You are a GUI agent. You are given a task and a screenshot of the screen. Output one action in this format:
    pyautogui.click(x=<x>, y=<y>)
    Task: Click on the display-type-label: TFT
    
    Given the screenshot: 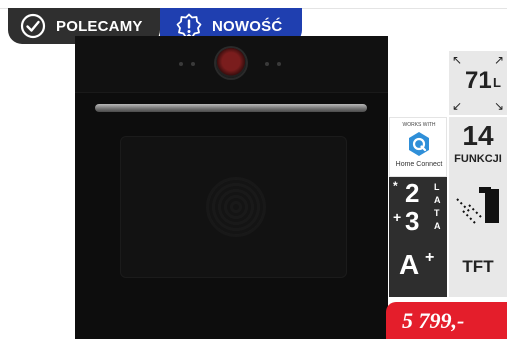 What is the action you would take?
    pyautogui.click(x=478, y=266)
    